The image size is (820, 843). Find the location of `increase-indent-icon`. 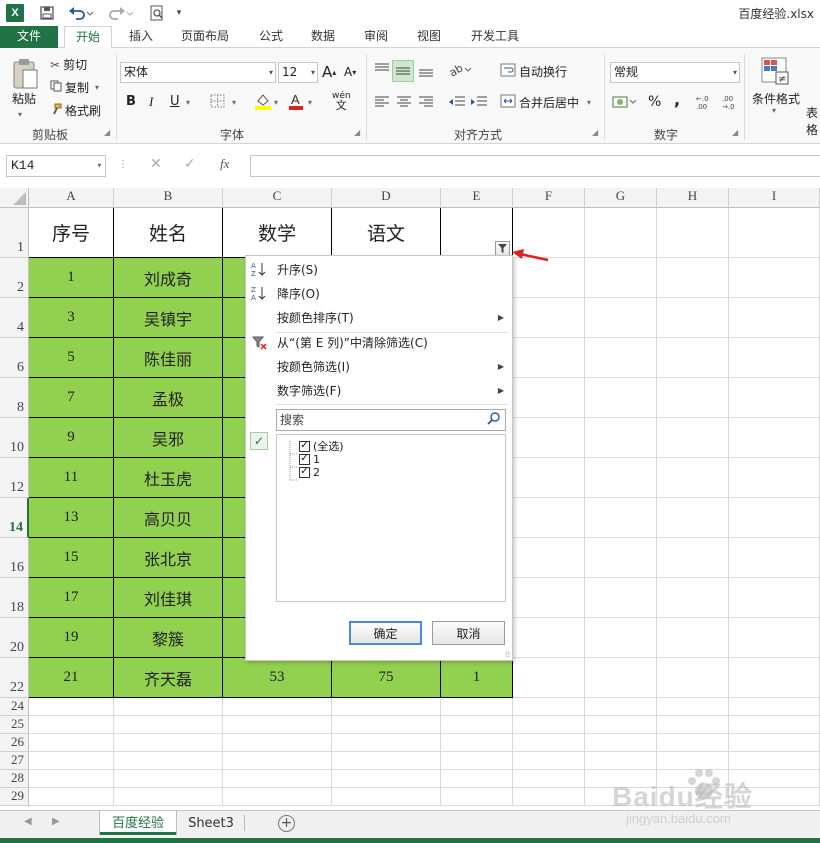

increase-indent-icon is located at coordinates (479, 102).